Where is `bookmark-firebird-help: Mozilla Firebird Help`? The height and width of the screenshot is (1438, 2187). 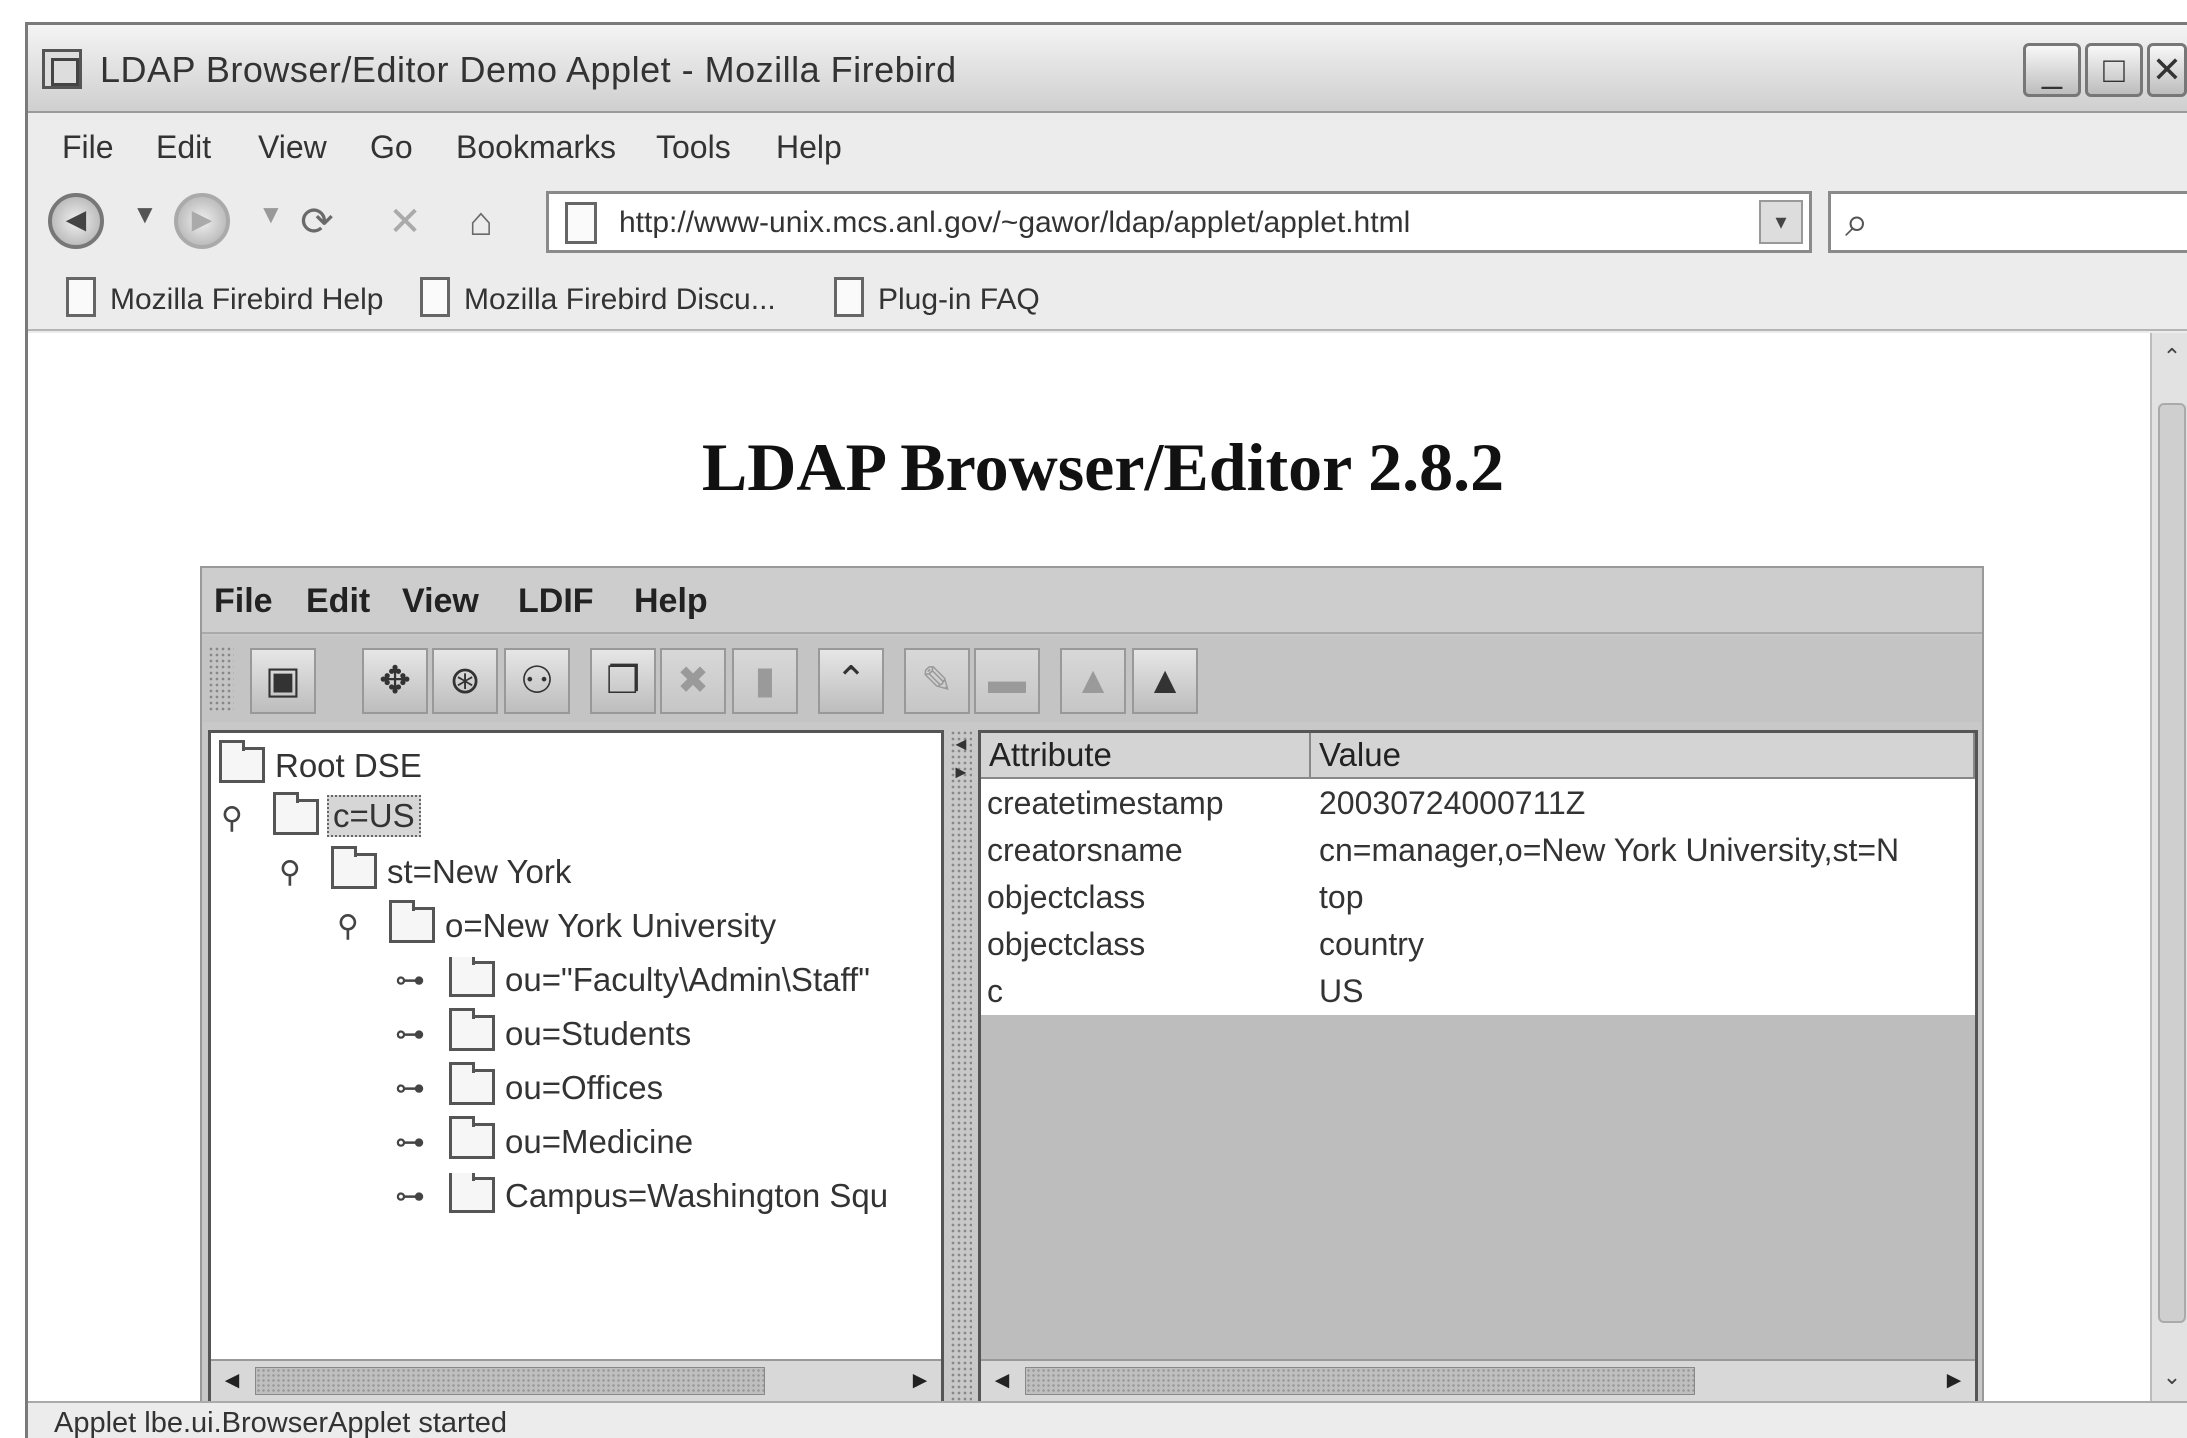 bookmark-firebird-help: Mozilla Firebird Help is located at coordinates (236, 297).